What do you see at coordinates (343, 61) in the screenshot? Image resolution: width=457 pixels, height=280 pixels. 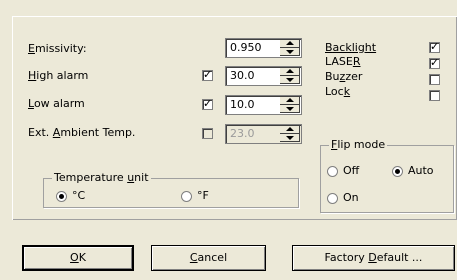 I see `laser-label: LASER` at bounding box center [343, 61].